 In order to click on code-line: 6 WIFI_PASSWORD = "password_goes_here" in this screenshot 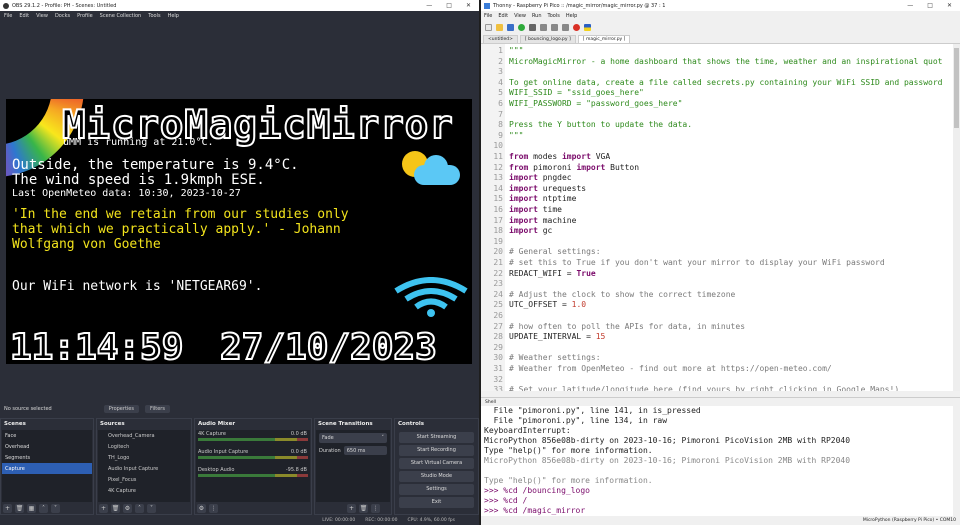, I will do `click(717, 104)`.